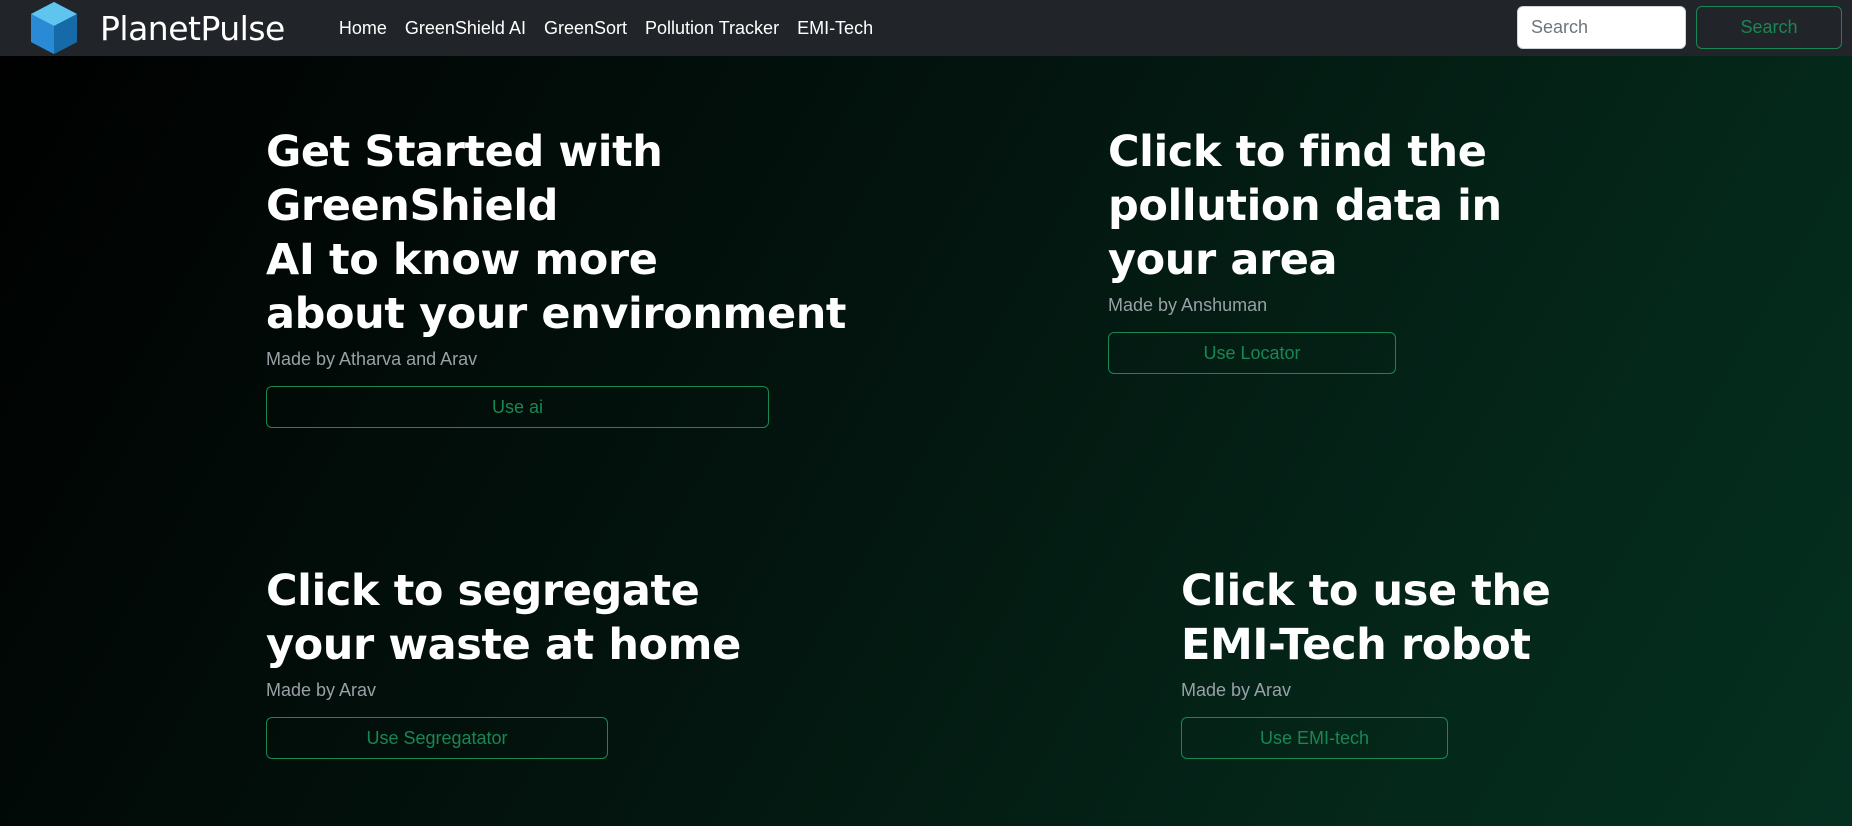  I want to click on nav-link-home: Home, so click(363, 28).